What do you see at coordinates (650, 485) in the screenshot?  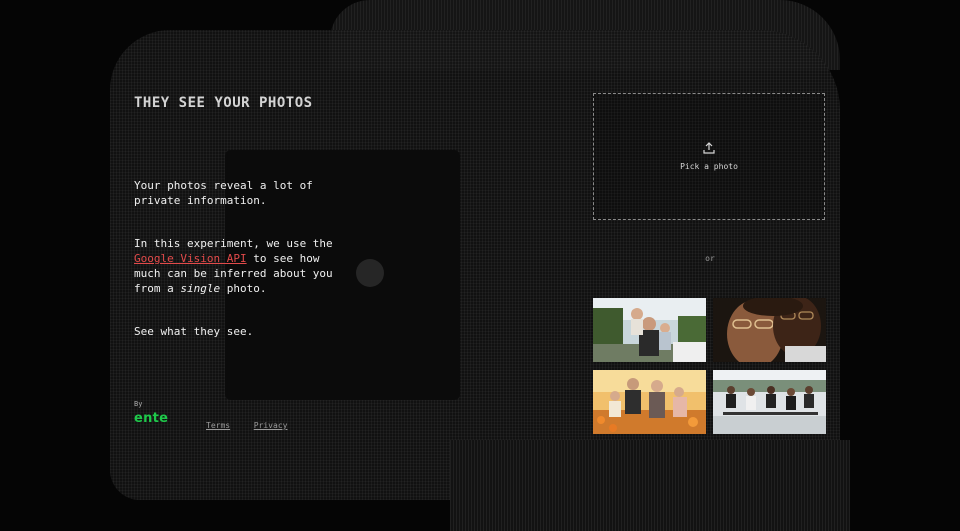 I see `camera-base-shape` at bounding box center [650, 485].